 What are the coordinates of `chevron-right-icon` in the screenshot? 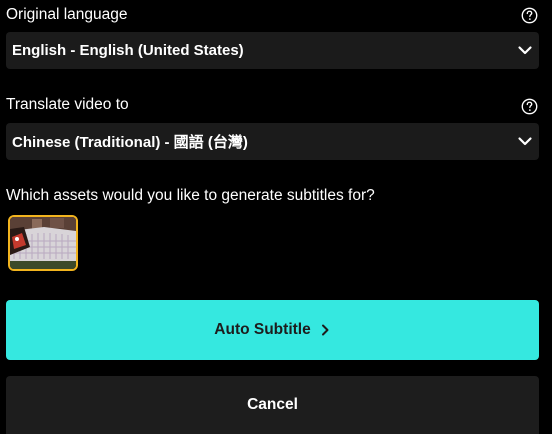 It's located at (325, 330).